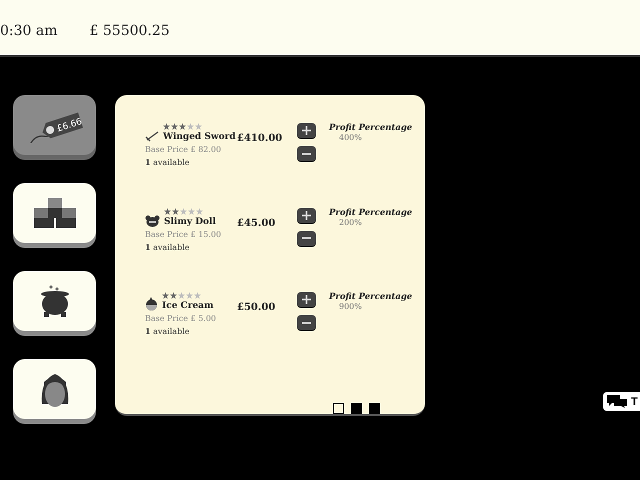 This screenshot has height=480, width=640. I want to click on product-name: Winged Sword, so click(199, 137).